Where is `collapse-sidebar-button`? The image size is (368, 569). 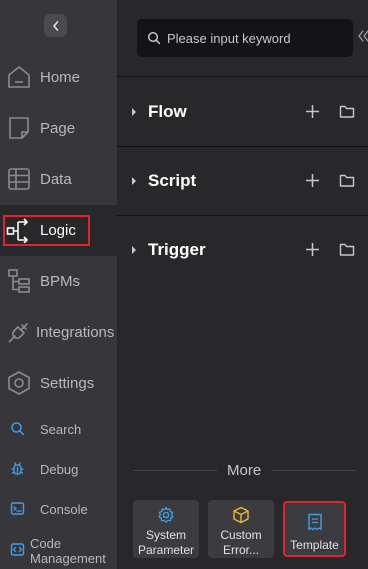
collapse-sidebar-button is located at coordinates (55, 25).